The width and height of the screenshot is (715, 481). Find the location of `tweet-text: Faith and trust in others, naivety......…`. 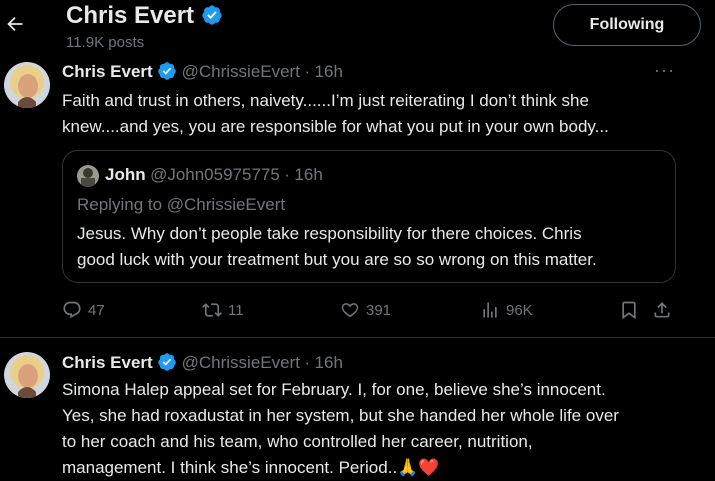

tweet-text: Faith and trust in others, naivety......… is located at coordinates (382, 114).